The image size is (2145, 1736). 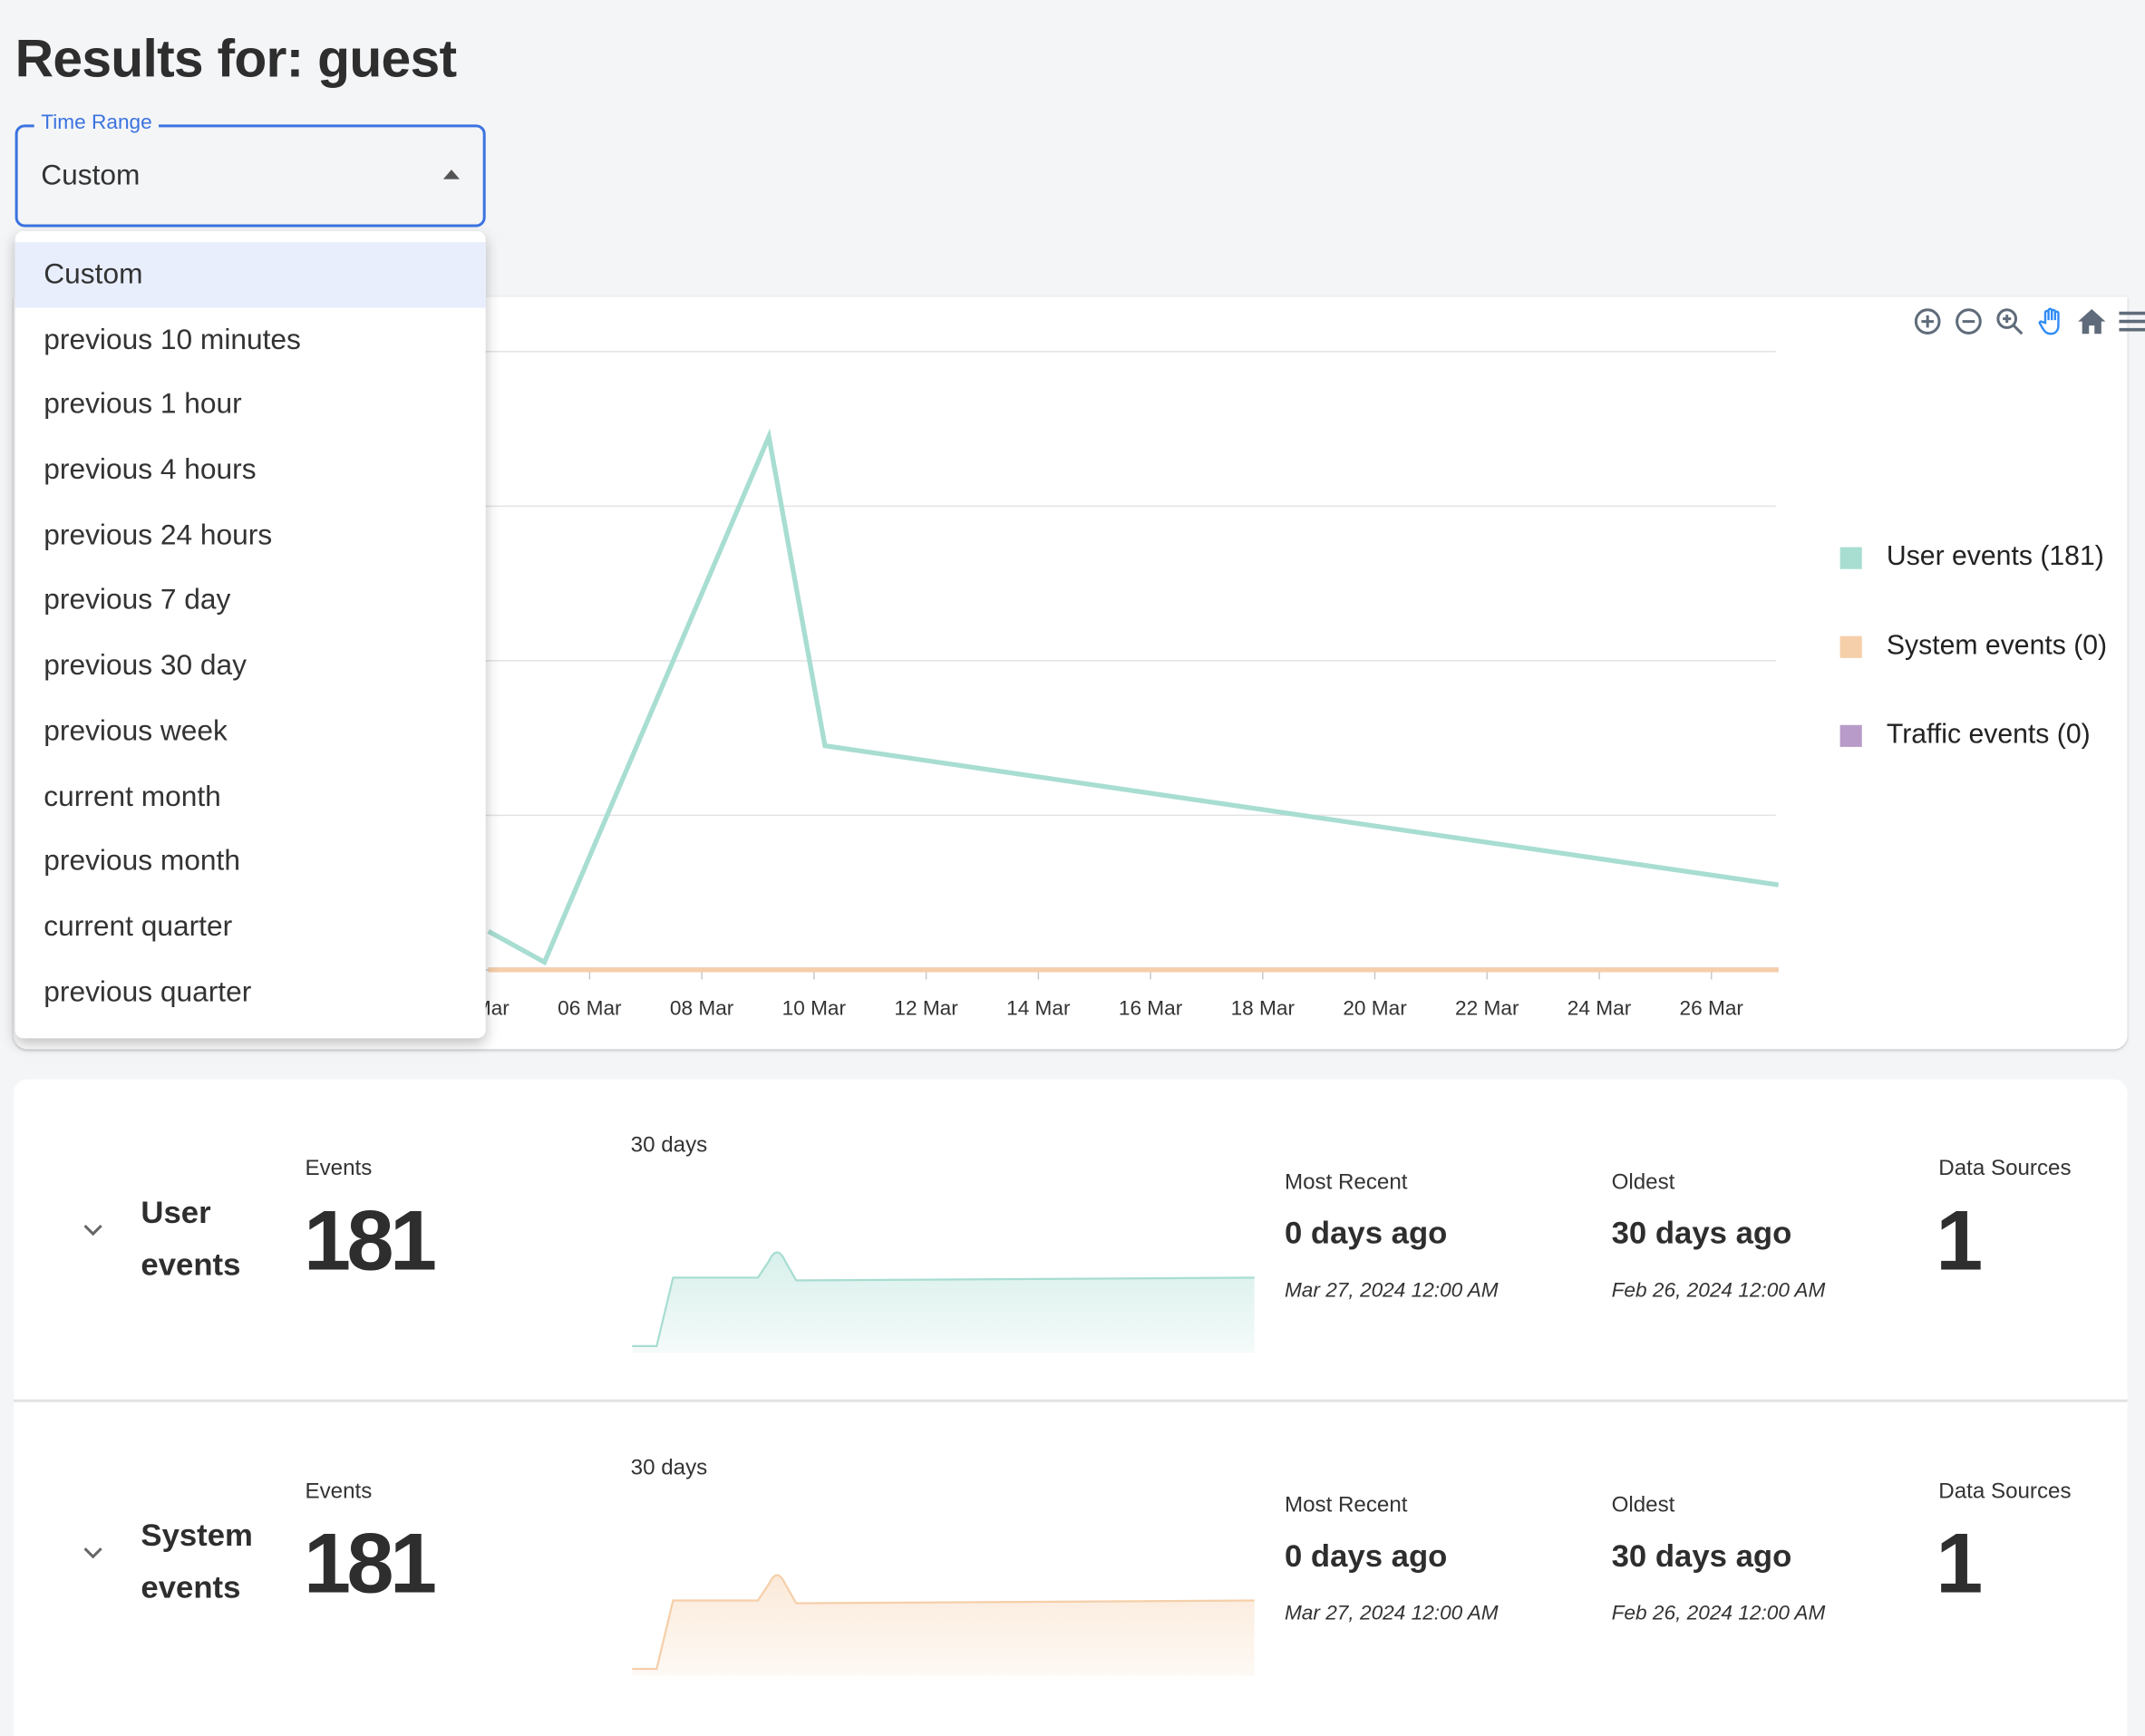 What do you see at coordinates (814, 1008) in the screenshot?
I see `x-tick-label: 10 Mar` at bounding box center [814, 1008].